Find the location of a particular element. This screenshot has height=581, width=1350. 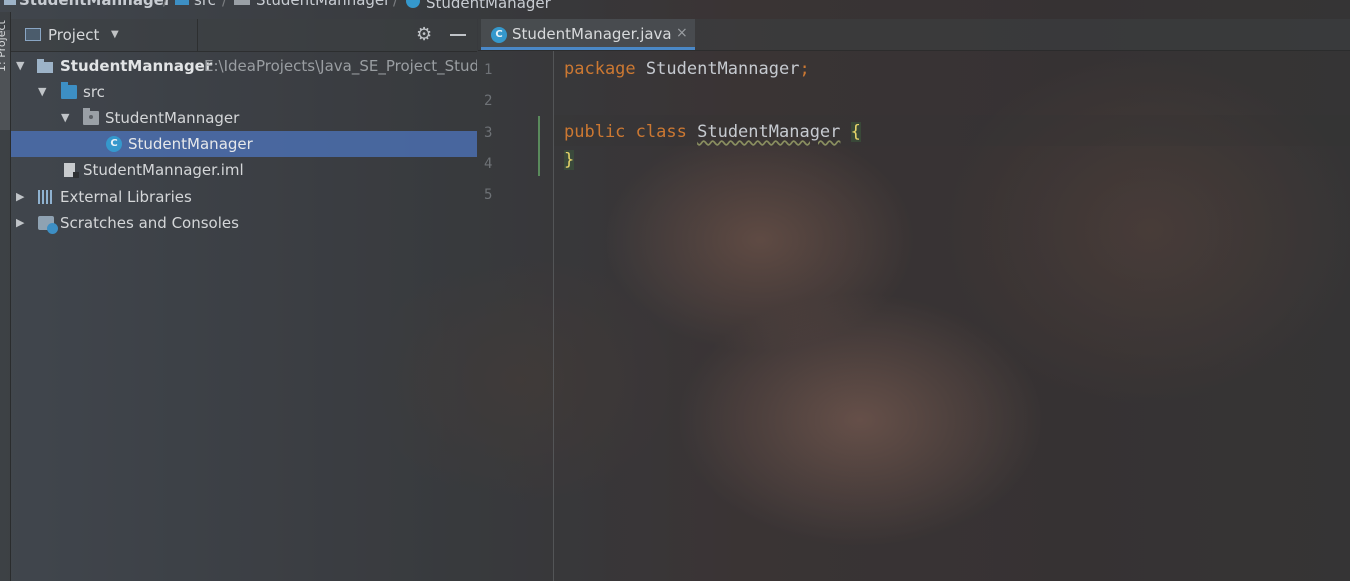

editor-tabs-bar: C StudentManager.java × is located at coordinates (914, 35).